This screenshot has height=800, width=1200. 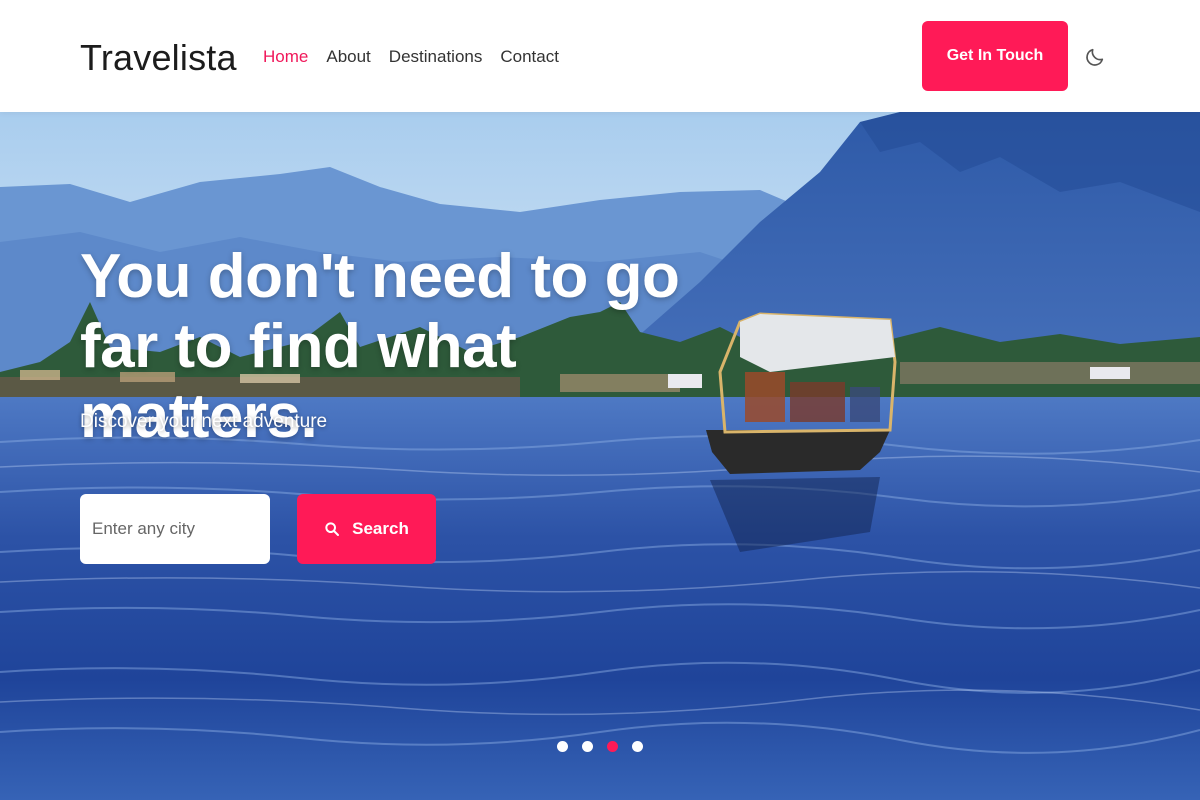 What do you see at coordinates (285, 57) in the screenshot?
I see `nav-item-home: Home` at bounding box center [285, 57].